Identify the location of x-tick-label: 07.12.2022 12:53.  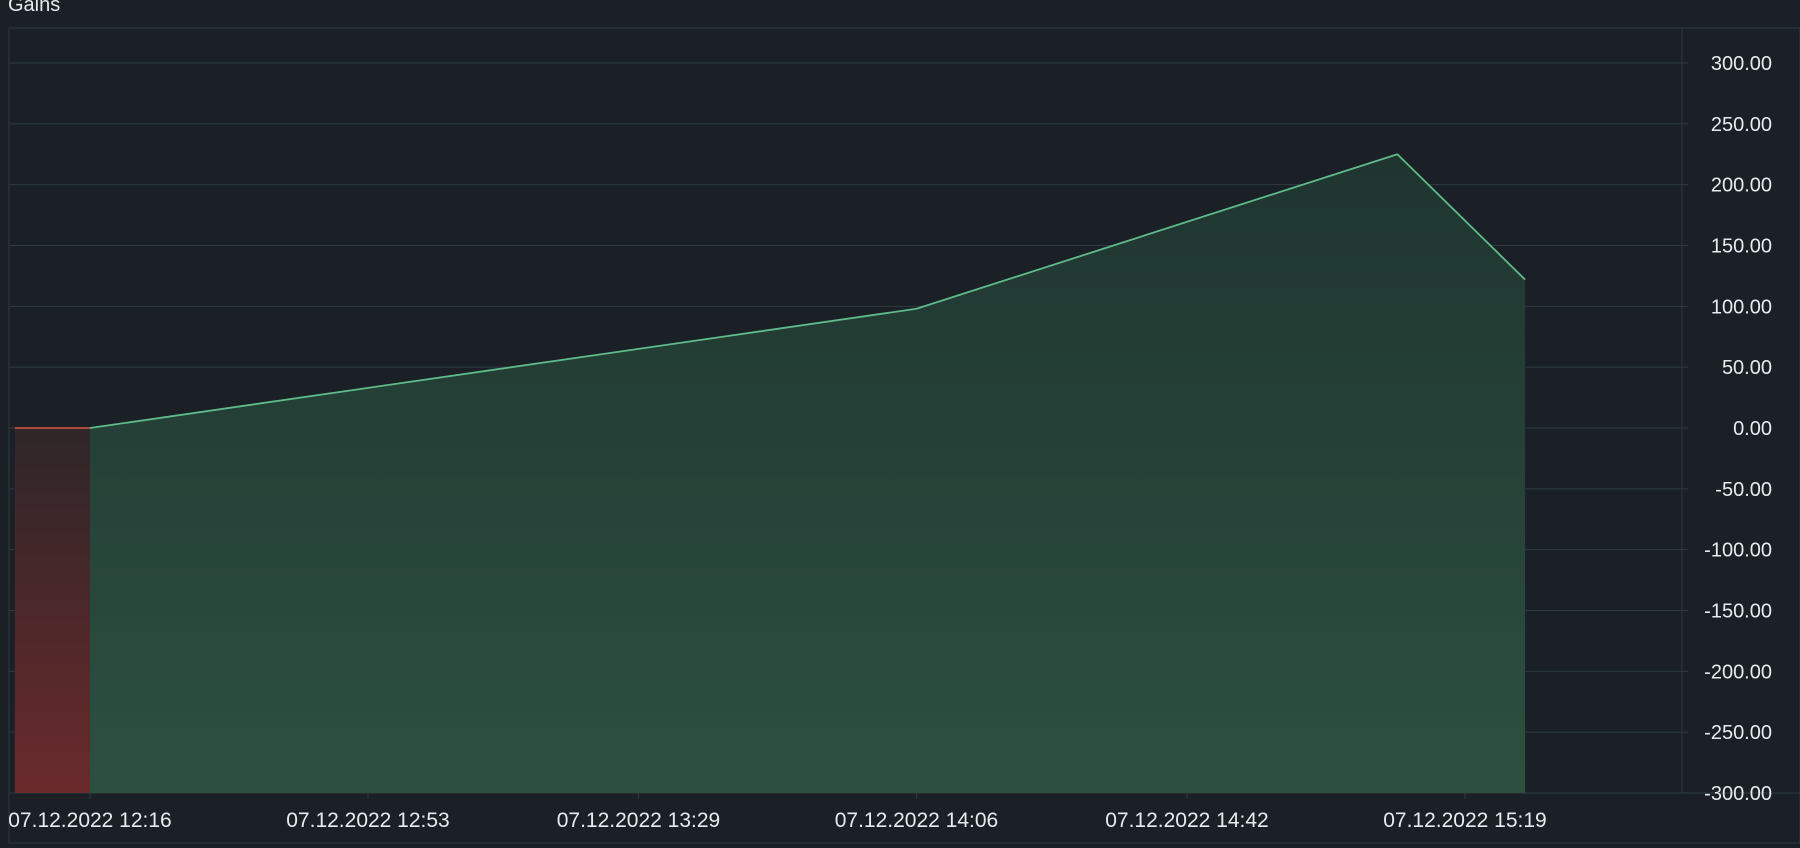
(368, 820).